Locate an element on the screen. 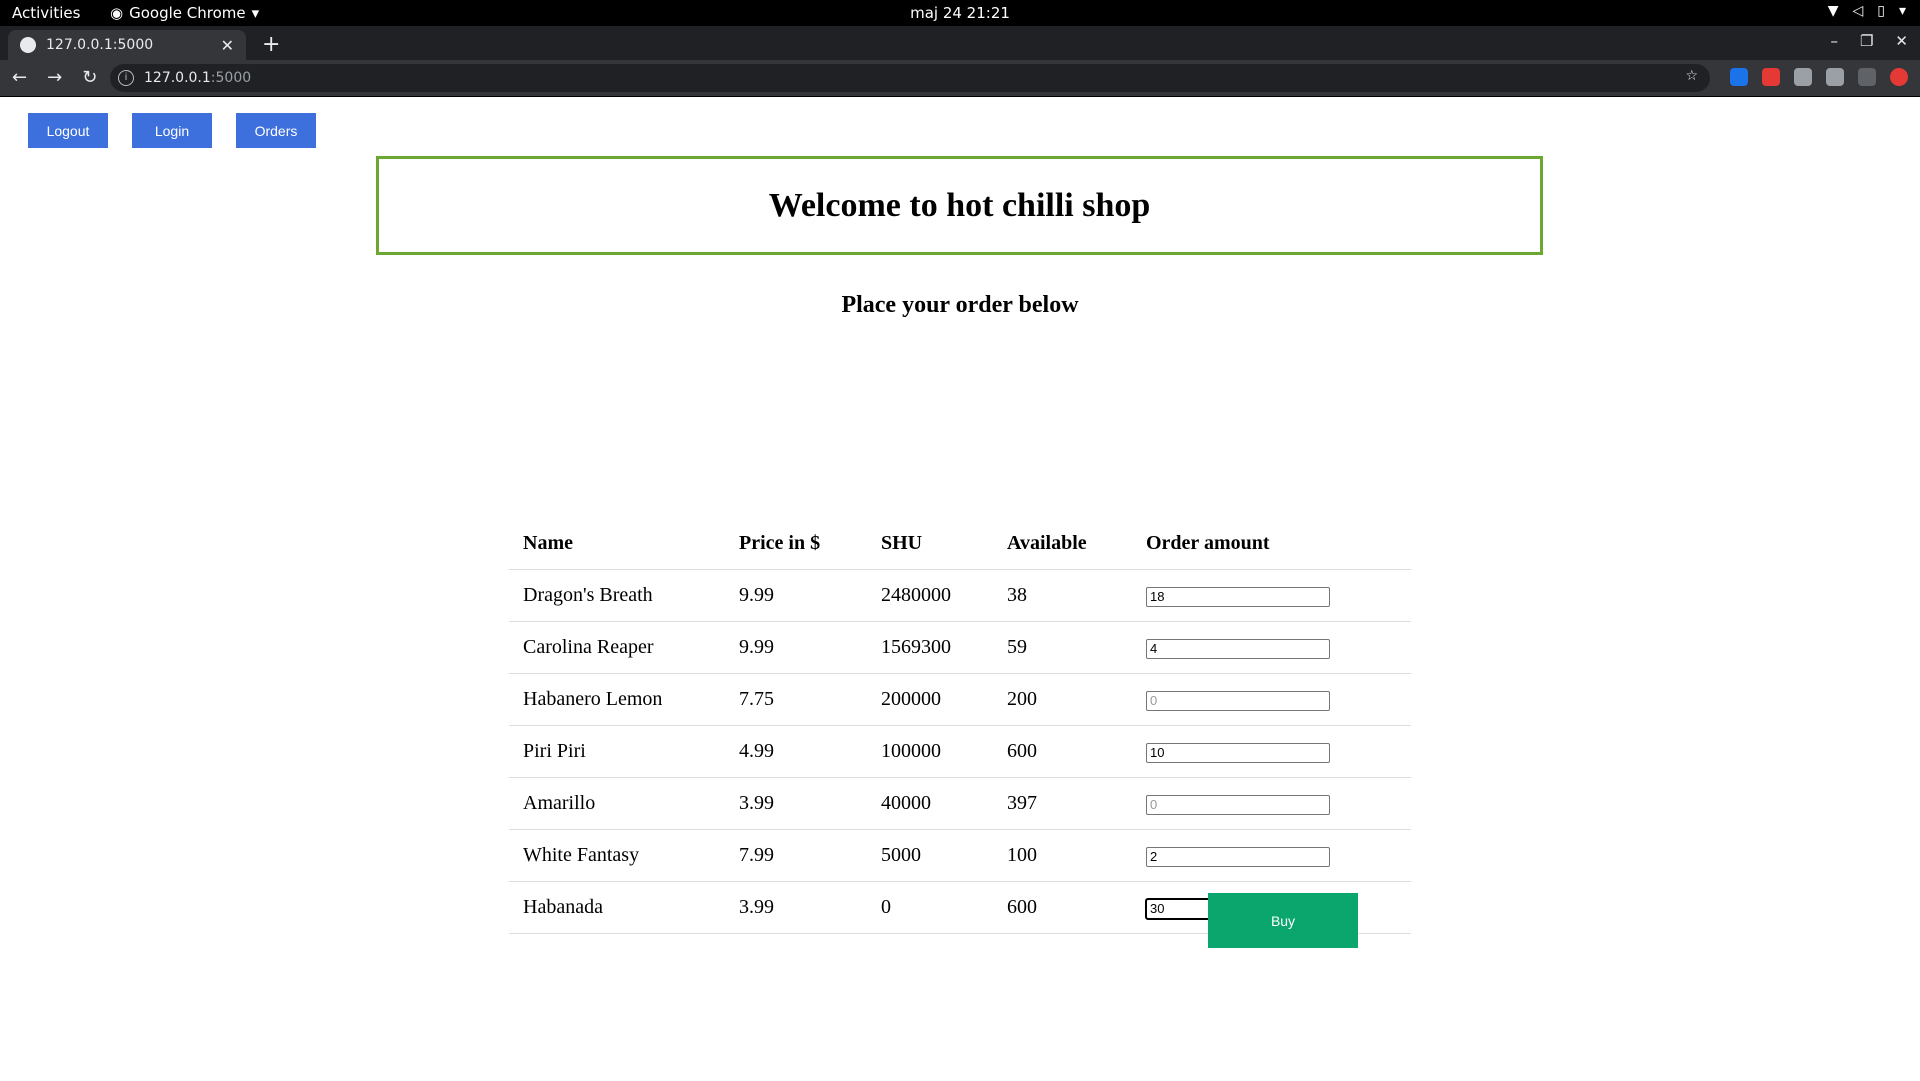 The image size is (1920, 1081). chilli-name: Dragon's Breath is located at coordinates (617, 595).